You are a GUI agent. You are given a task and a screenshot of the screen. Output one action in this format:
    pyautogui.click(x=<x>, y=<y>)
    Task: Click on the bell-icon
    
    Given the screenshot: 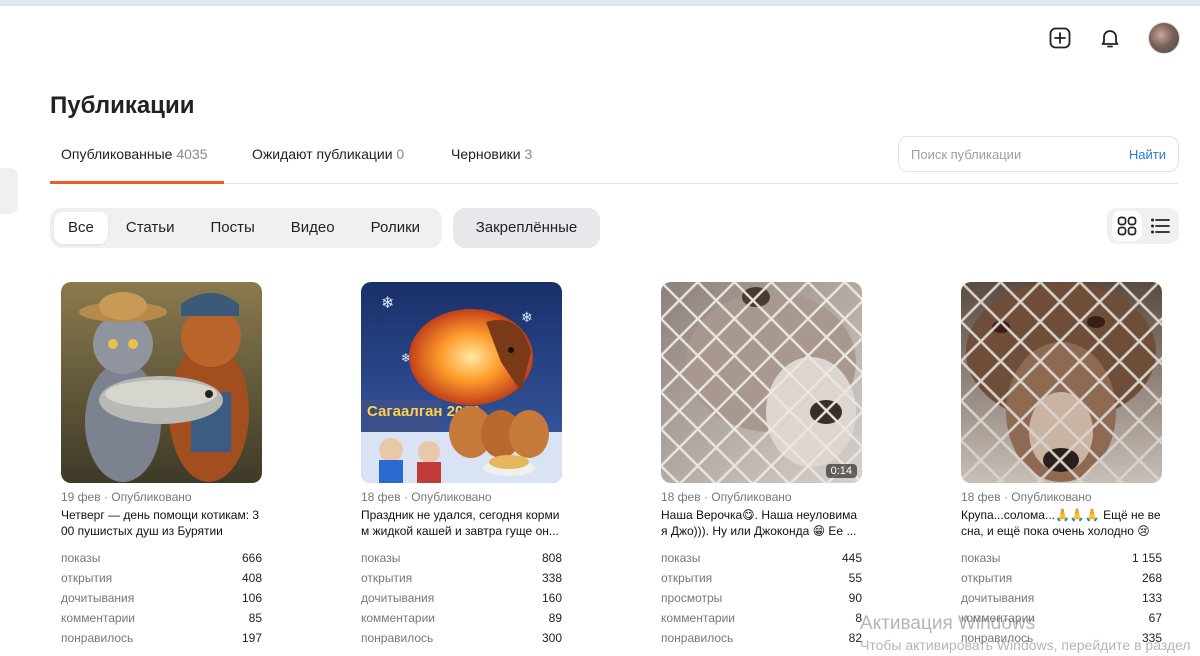 What is the action you would take?
    pyautogui.click(x=1110, y=38)
    